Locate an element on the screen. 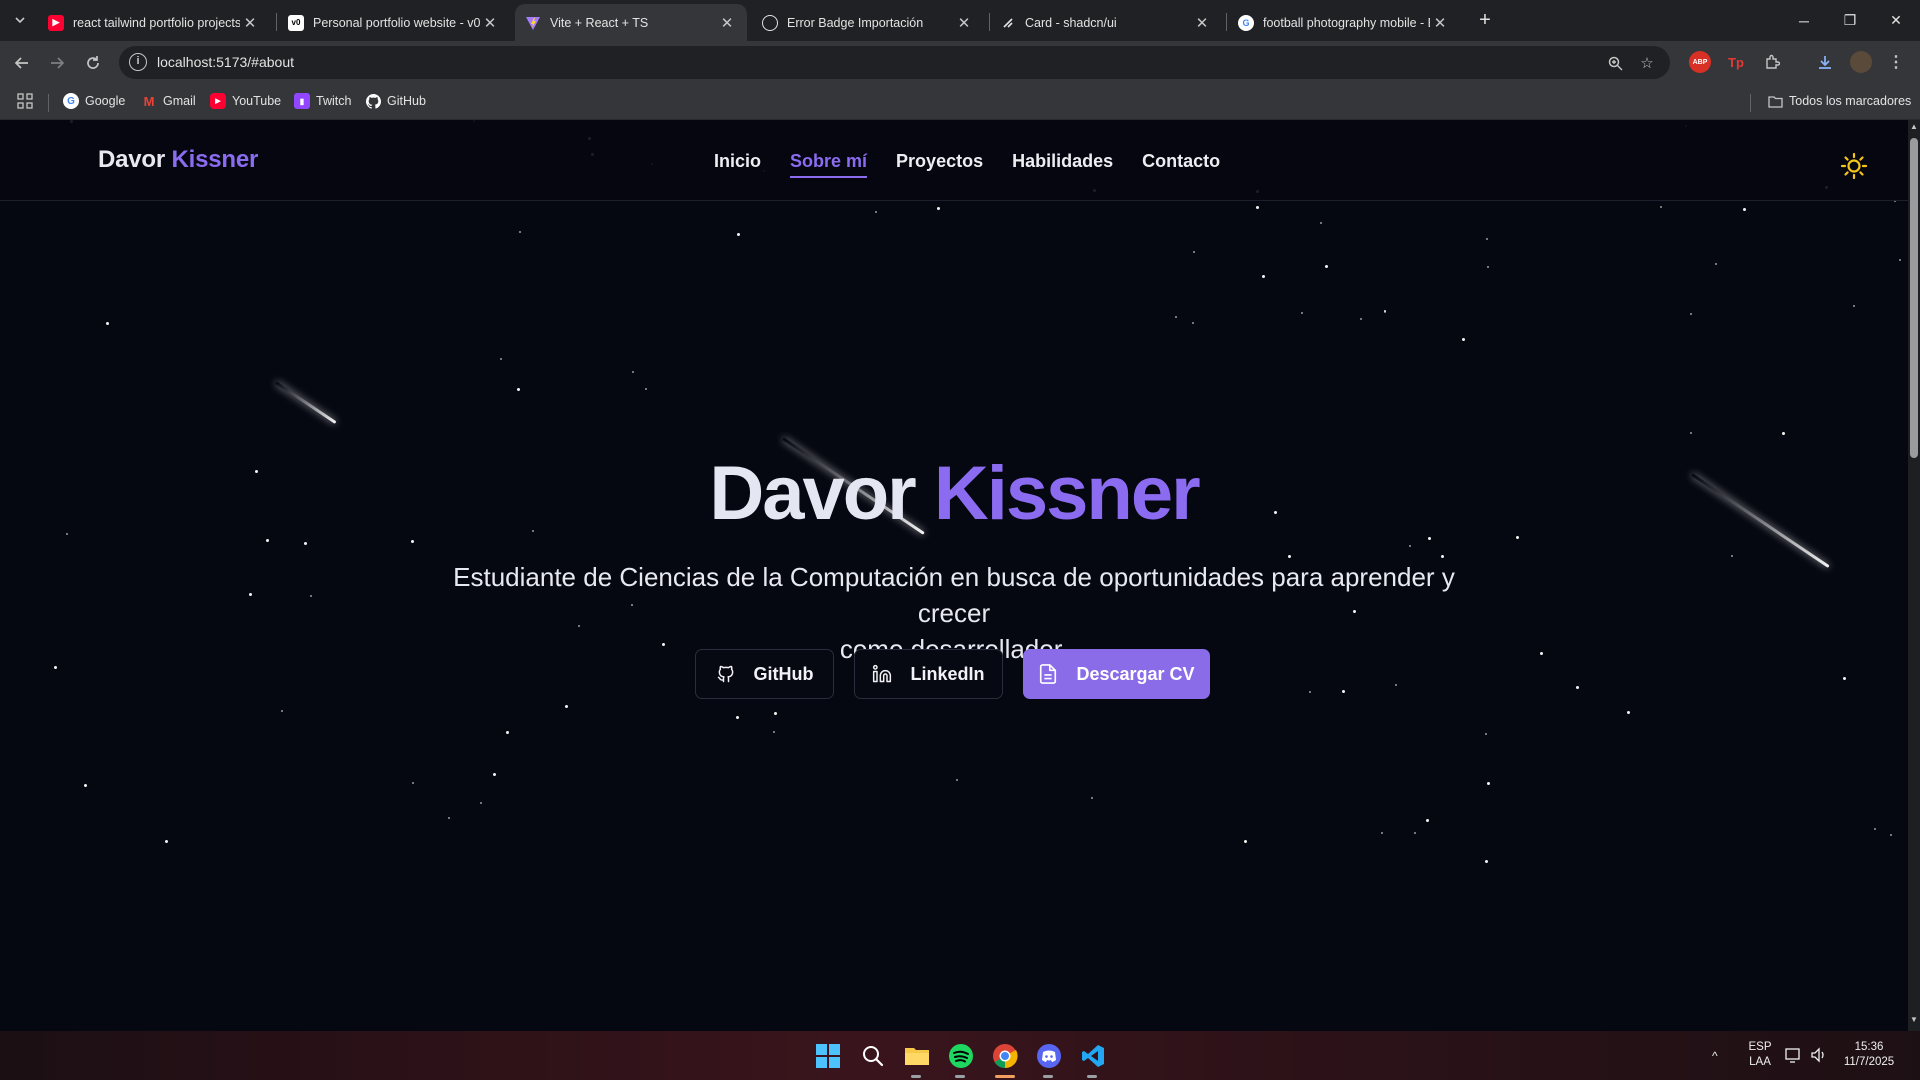 The height and width of the screenshot is (1080, 1920). site-logo: Davor Kissner is located at coordinates (178, 160).